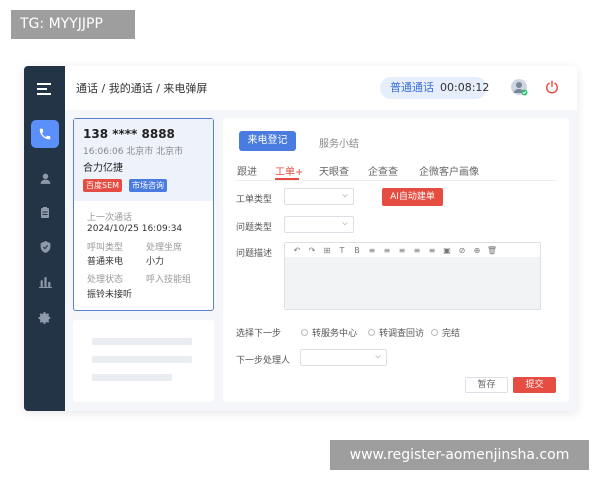  Describe the element at coordinates (45, 282) in the screenshot. I see `bar-chart-icon` at that location.